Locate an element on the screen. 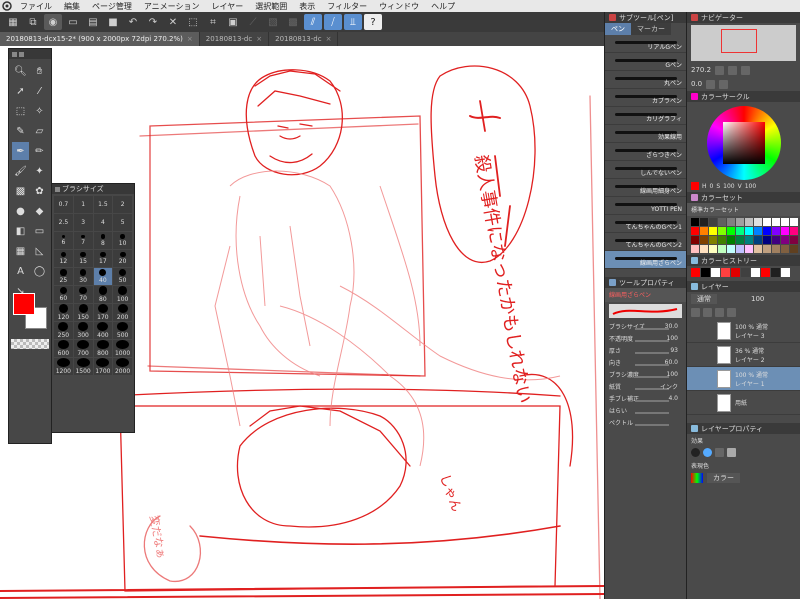 The image size is (800, 599). menu-item-help: ヘルプ is located at coordinates (443, 6).